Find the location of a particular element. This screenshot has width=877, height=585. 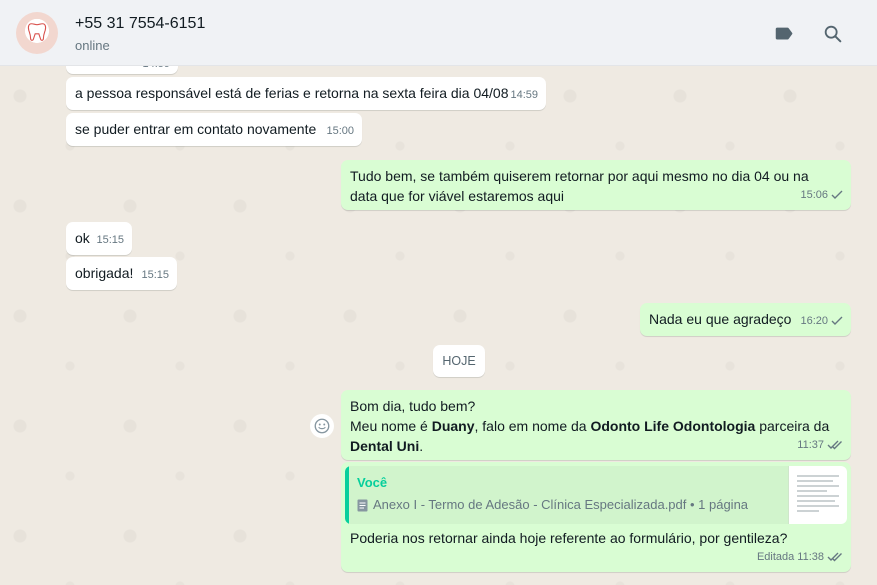

message-bubble-in: ok 15:15 is located at coordinates (99, 238).